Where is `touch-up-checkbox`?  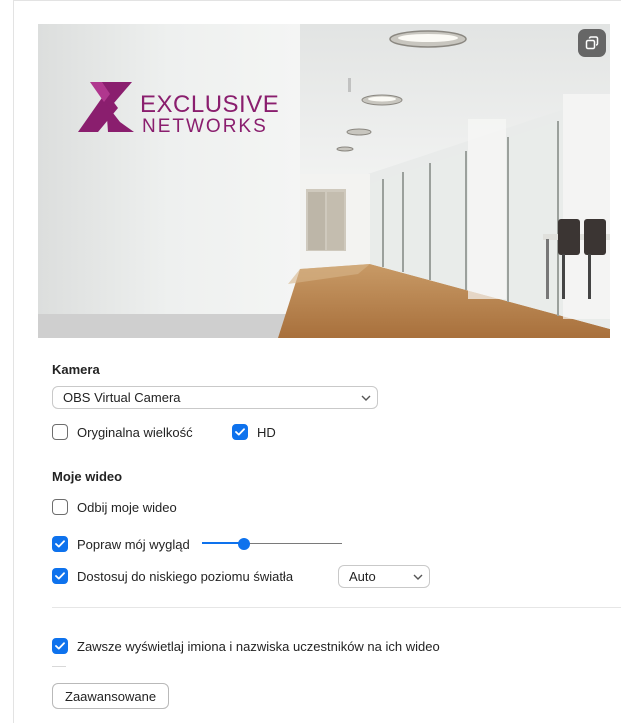 touch-up-checkbox is located at coordinates (60, 544).